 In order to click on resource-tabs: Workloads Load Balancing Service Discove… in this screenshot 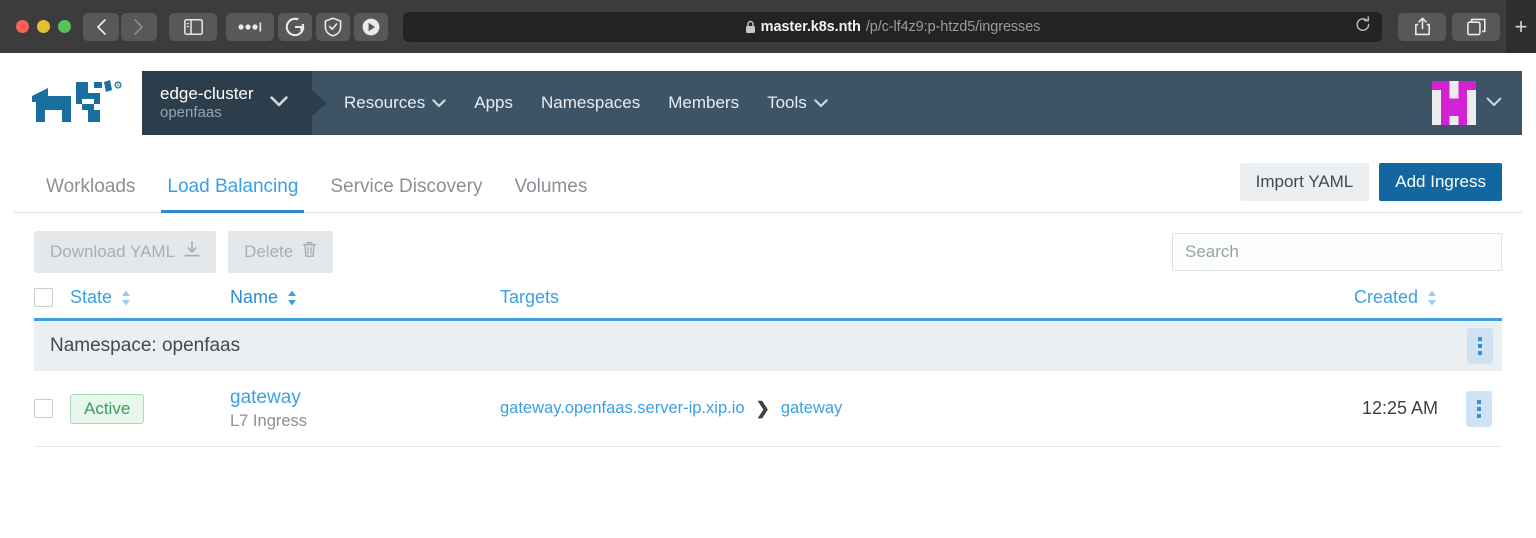, I will do `click(768, 185)`.